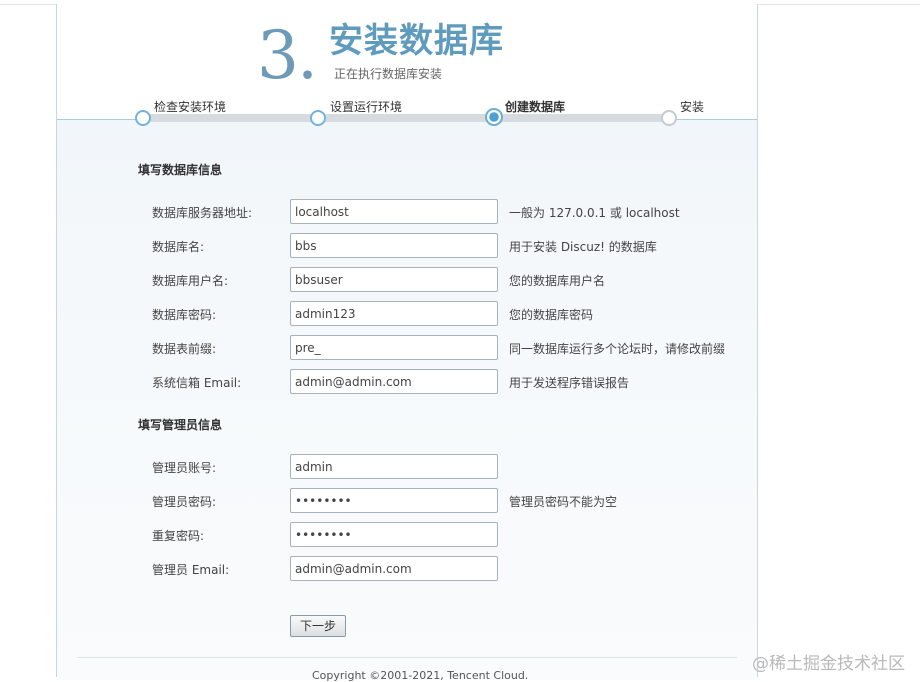  Describe the element at coordinates (494, 117) in the screenshot. I see `step-dot-create-db` at that location.